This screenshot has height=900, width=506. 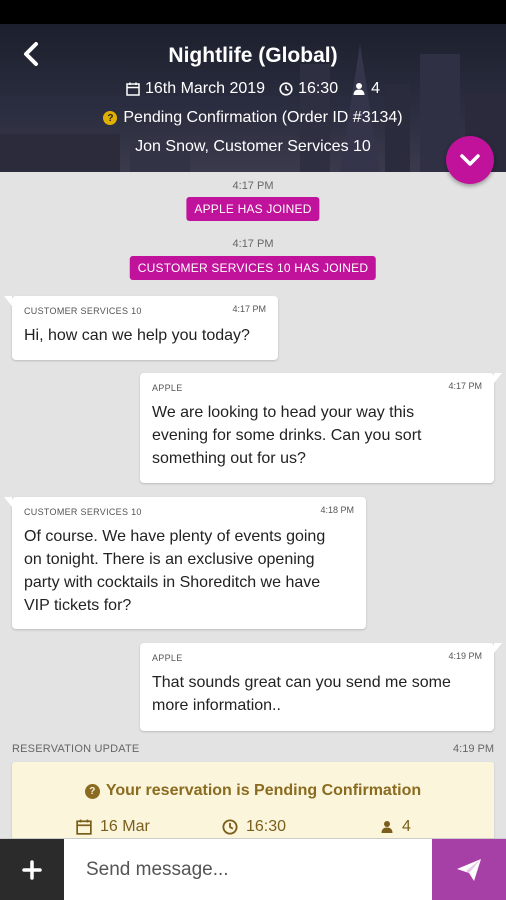 I want to click on reservation-status-text: Your reservation is Pending Confirmation, so click(x=263, y=790).